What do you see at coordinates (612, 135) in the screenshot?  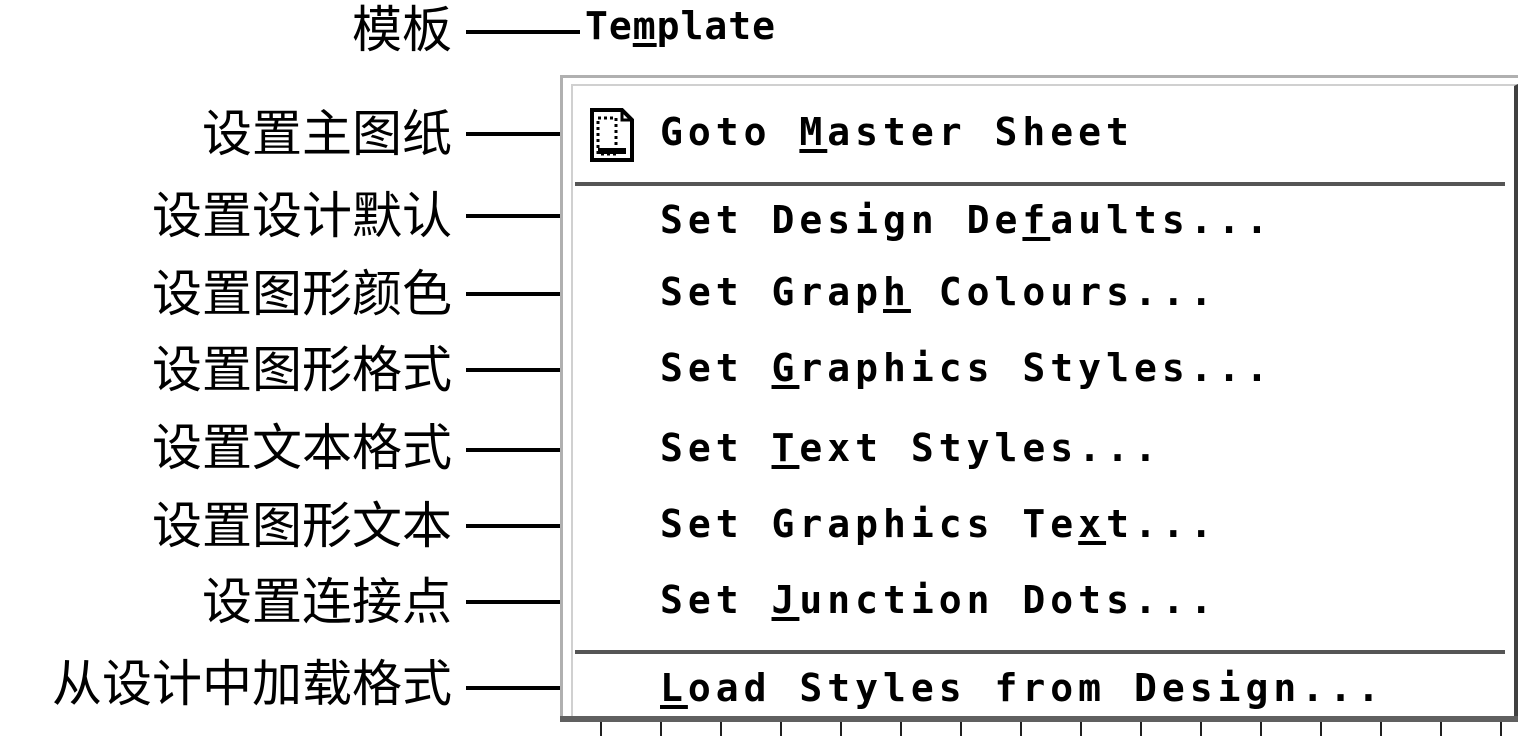 I see `document-icon` at bounding box center [612, 135].